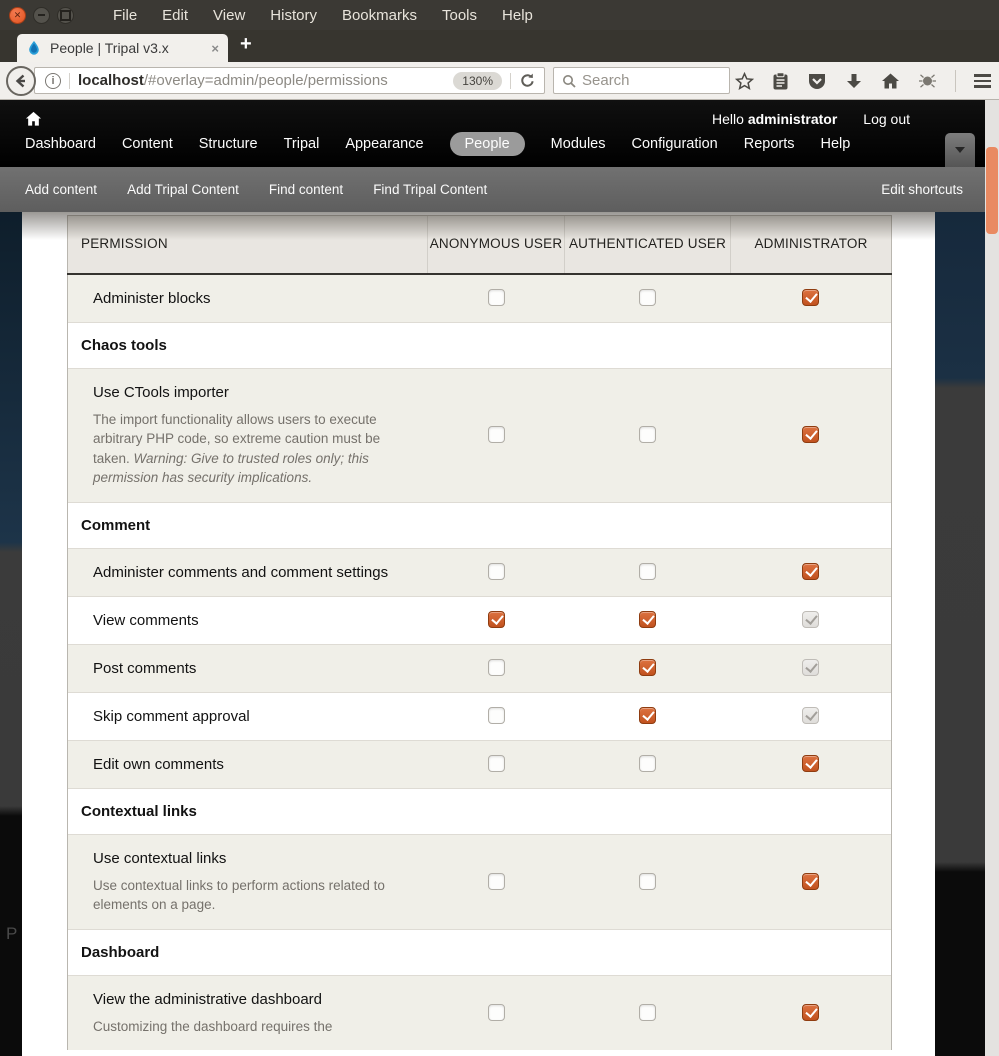  I want to click on permission-cell: Administer comments and comment settings, so click(247, 571).